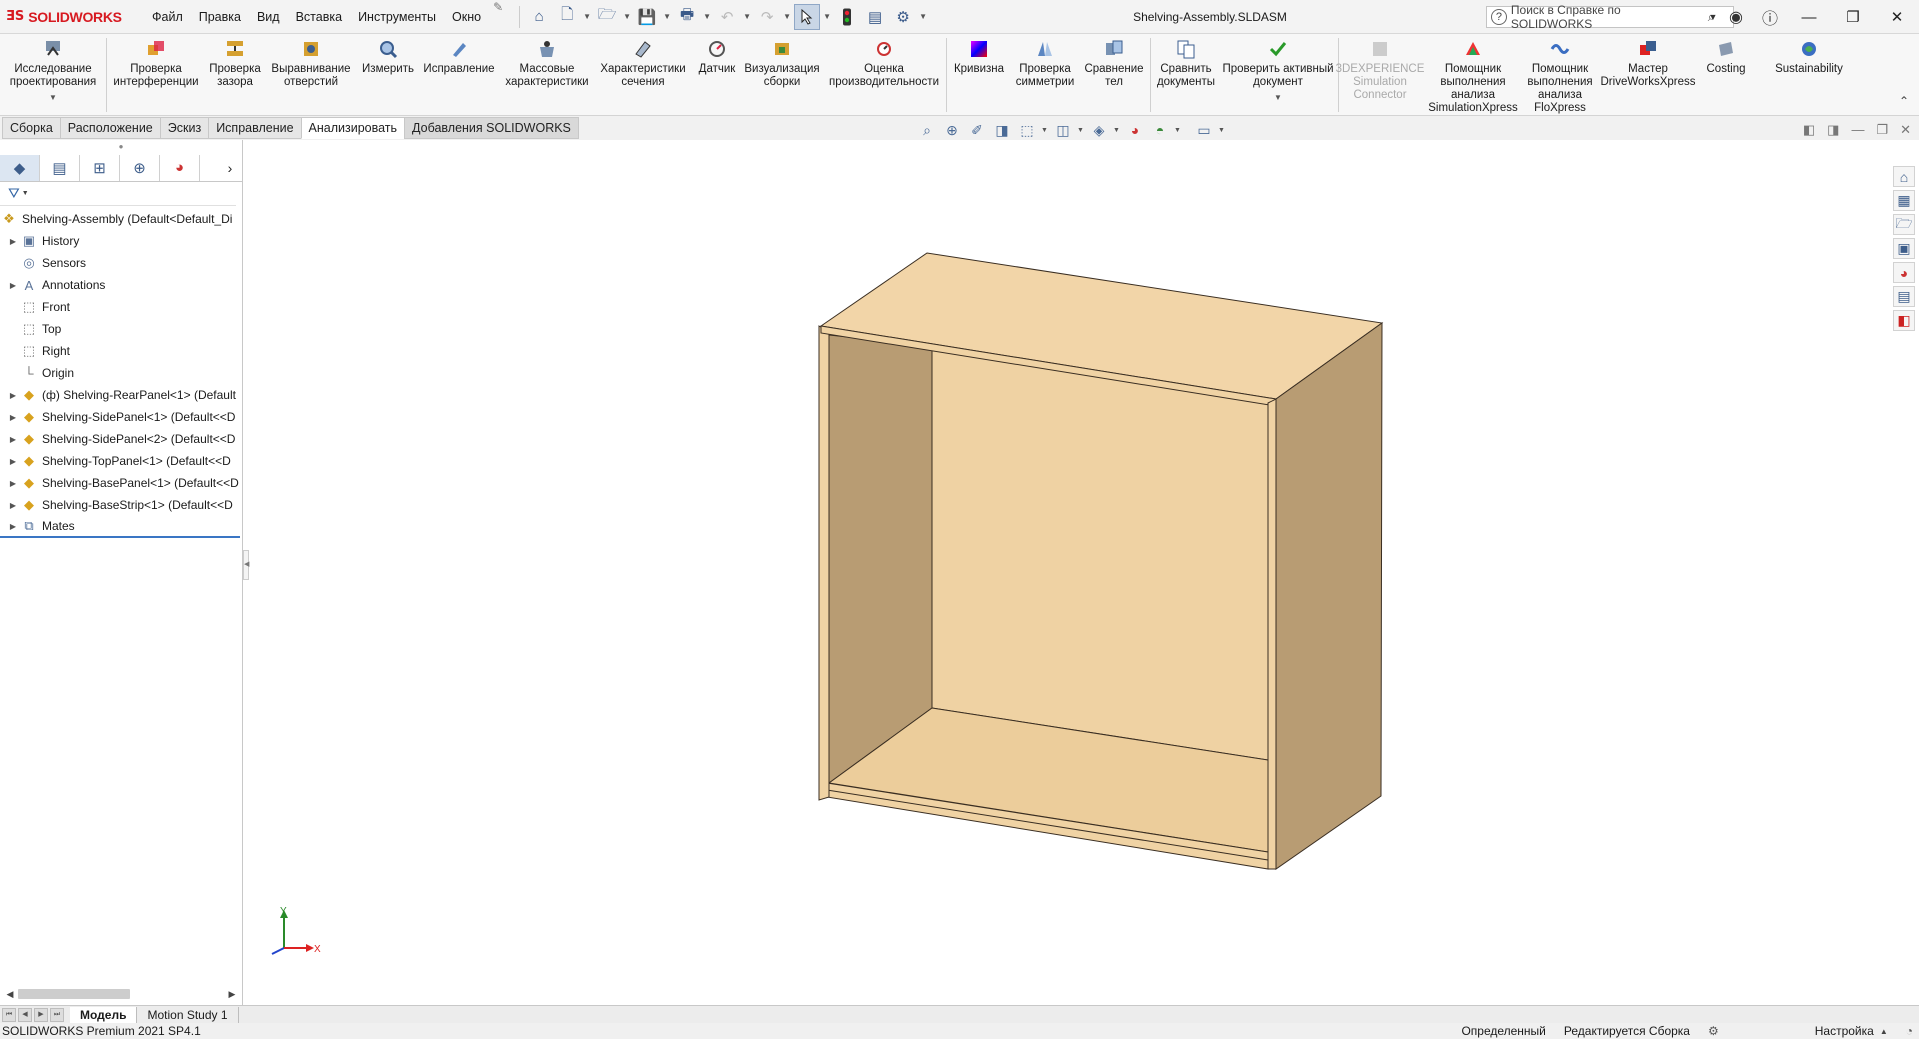 The height and width of the screenshot is (1039, 1919). Describe the element at coordinates (311, 63) in the screenshot. I see `hole-alignment-button: Выравнивание отверстий` at that location.